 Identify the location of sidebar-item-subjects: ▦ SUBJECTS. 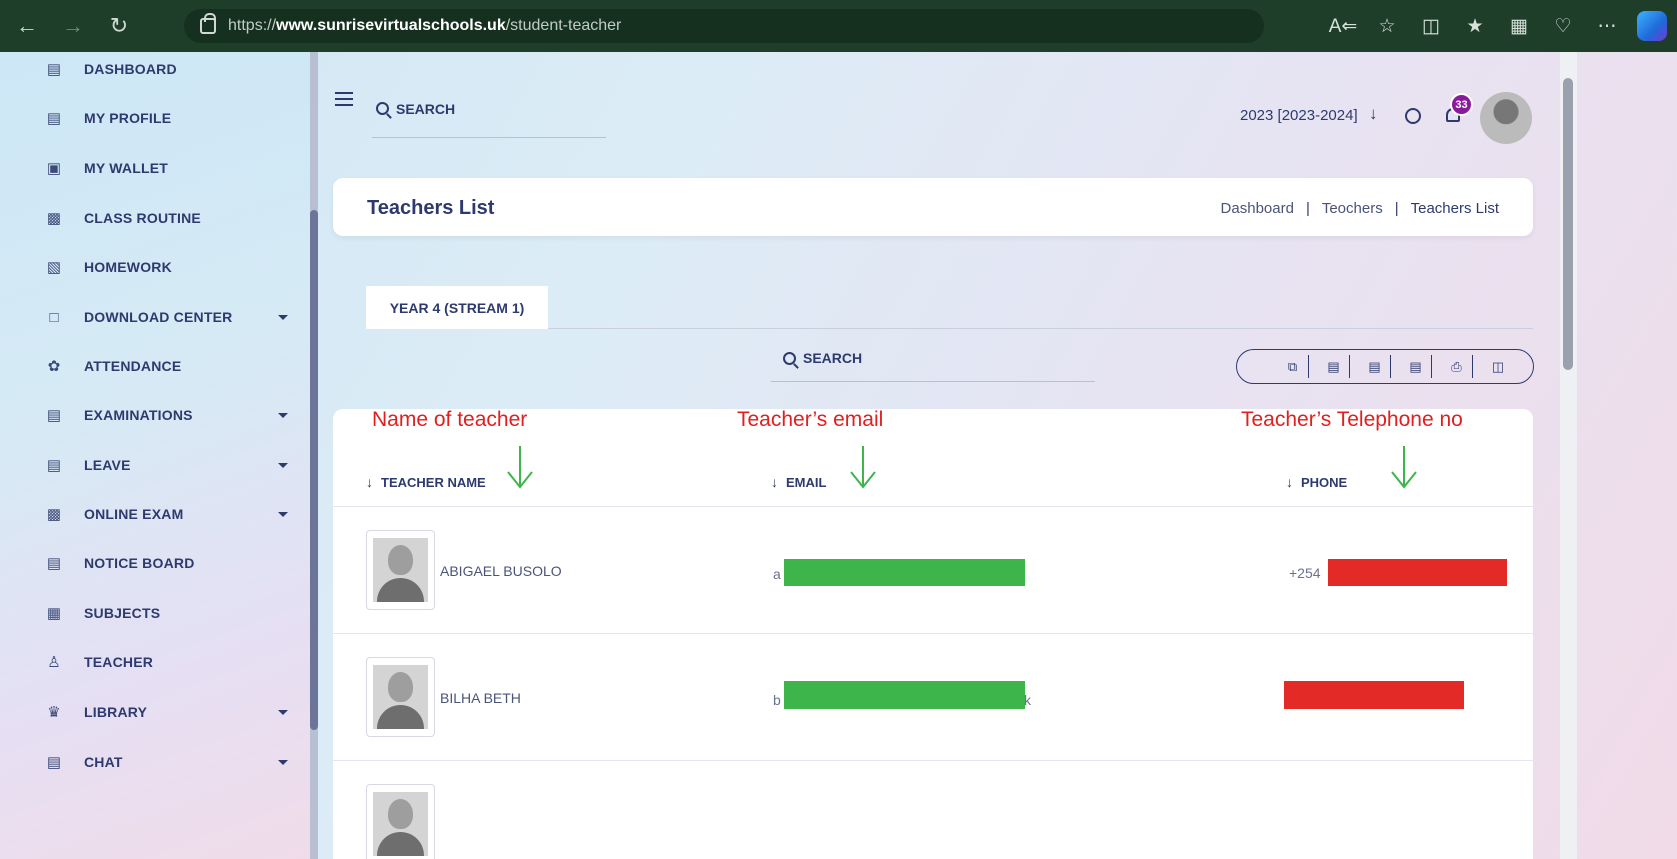
(155, 613).